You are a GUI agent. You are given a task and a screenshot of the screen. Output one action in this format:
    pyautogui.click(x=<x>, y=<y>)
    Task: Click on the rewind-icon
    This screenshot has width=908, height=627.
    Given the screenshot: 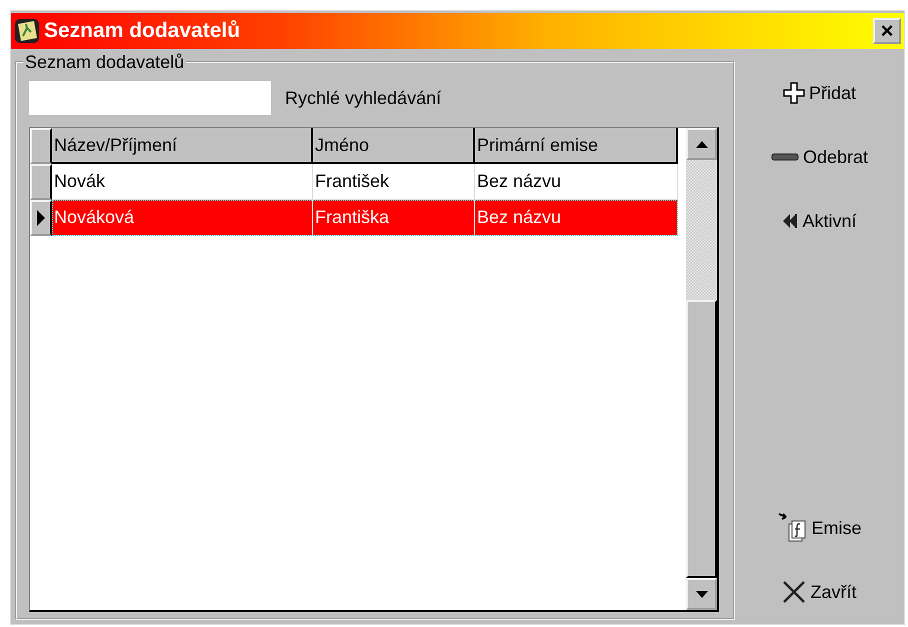 What is the action you would take?
    pyautogui.click(x=790, y=221)
    